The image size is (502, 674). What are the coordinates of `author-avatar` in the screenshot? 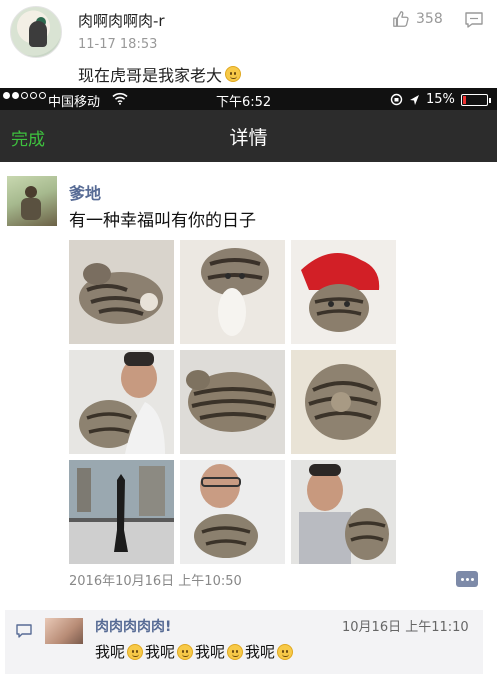 It's located at (32, 201).